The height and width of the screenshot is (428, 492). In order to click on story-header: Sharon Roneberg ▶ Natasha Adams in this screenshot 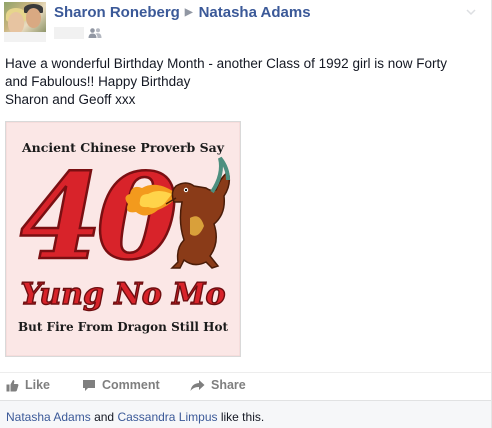, I will do `click(182, 12)`.